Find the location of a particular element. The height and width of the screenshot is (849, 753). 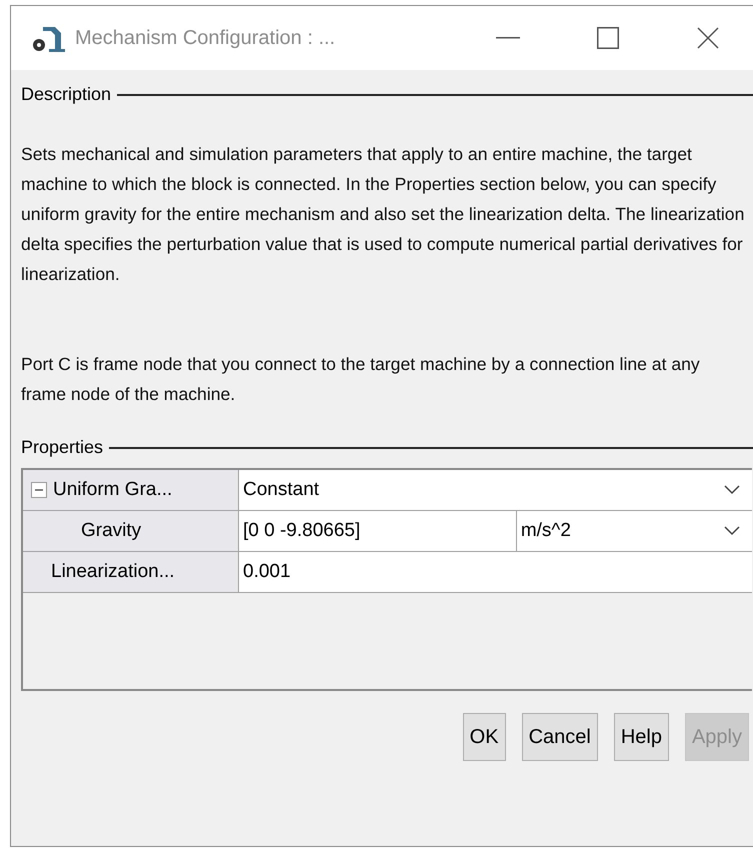

property-name: Gravity is located at coordinates (111, 531).